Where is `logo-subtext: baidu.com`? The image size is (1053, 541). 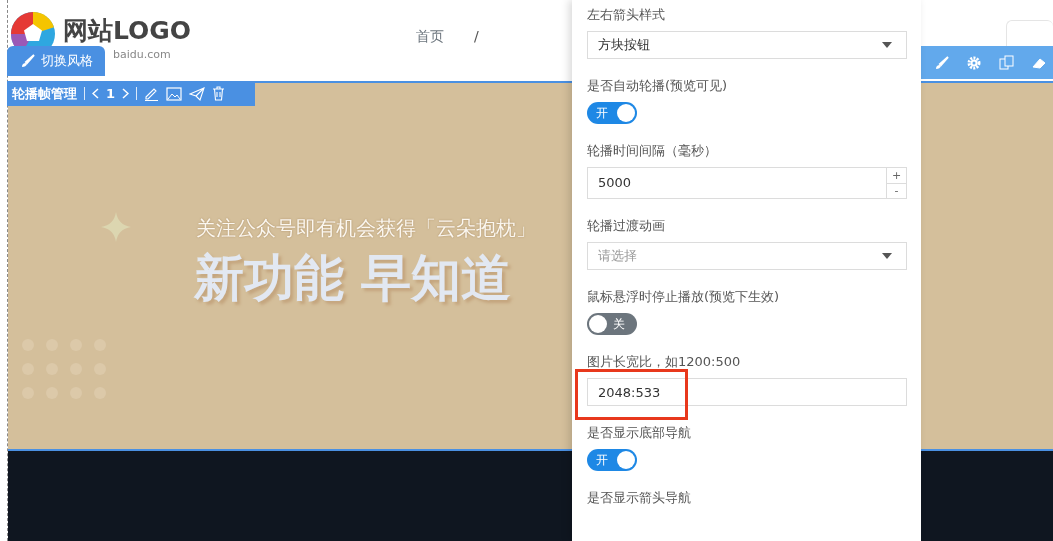
logo-subtext: baidu.com is located at coordinates (142, 55).